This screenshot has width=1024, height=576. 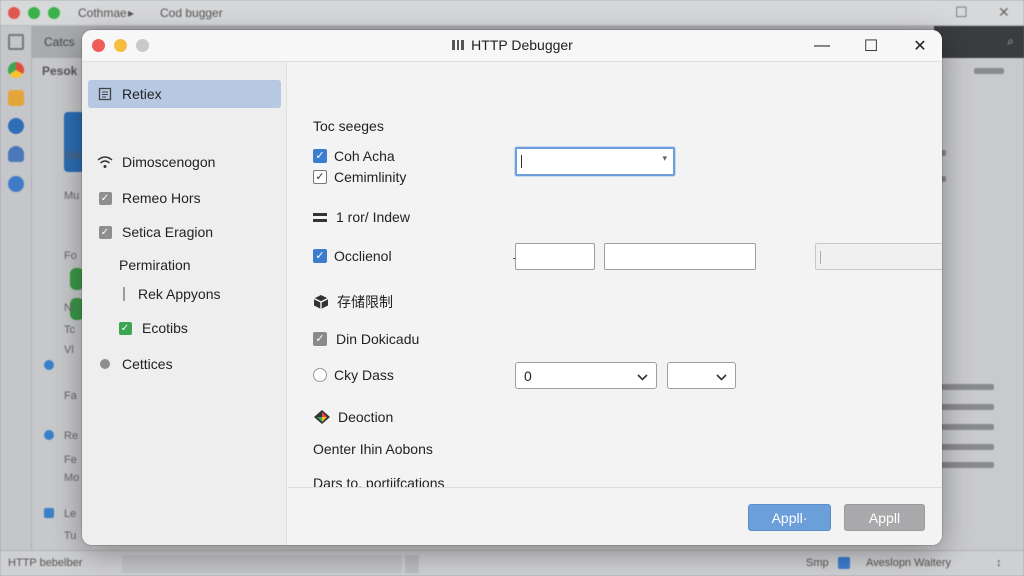 What do you see at coordinates (1010, 41) in the screenshot?
I see `bg-search-icon: ⌕` at bounding box center [1010, 41].